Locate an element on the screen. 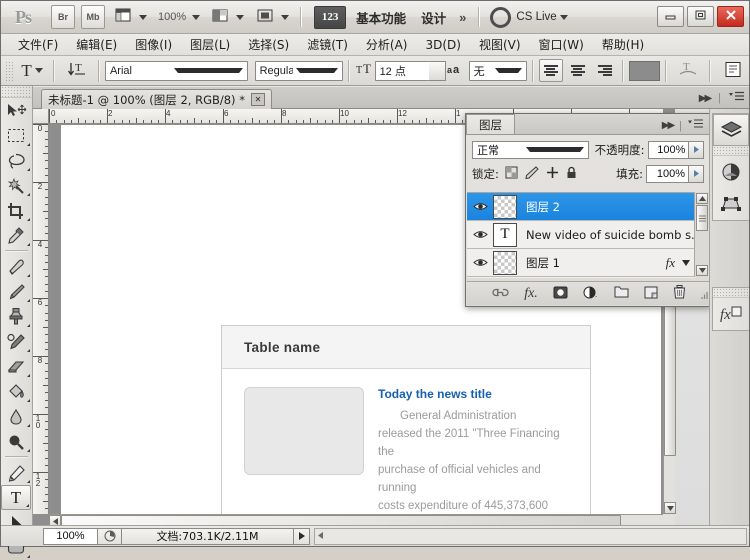 The image size is (750, 560). tool-healing-brush is located at coordinates (16, 266).